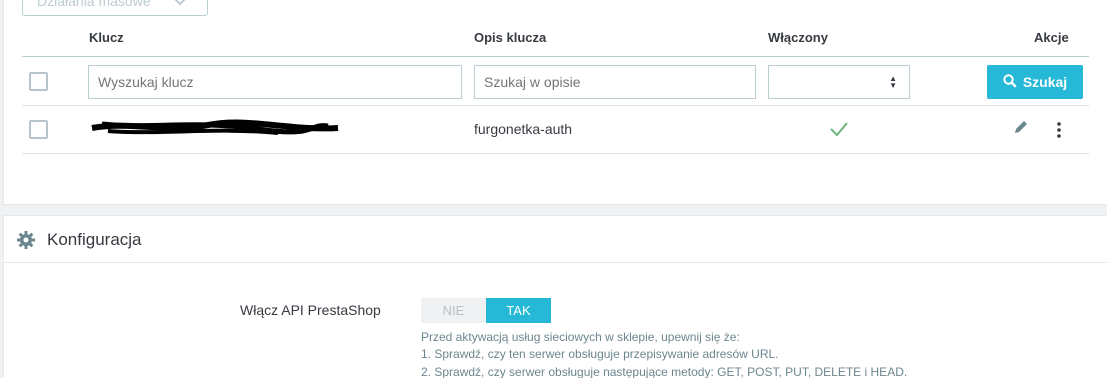 Image resolution: width=1107 pixels, height=378 pixels. What do you see at coordinates (180, 7) in the screenshot?
I see `chevron-down-icon` at bounding box center [180, 7].